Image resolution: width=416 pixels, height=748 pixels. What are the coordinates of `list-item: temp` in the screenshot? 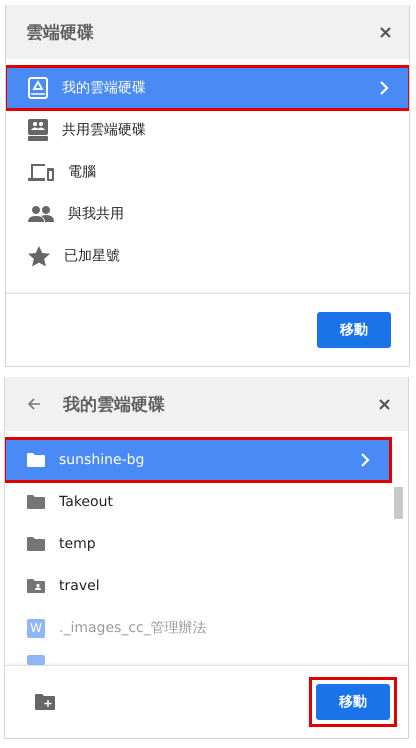 It's located at (197, 544).